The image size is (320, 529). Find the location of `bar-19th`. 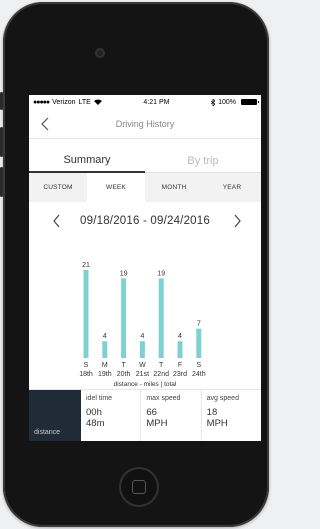

bar-19th is located at coordinates (105, 349).